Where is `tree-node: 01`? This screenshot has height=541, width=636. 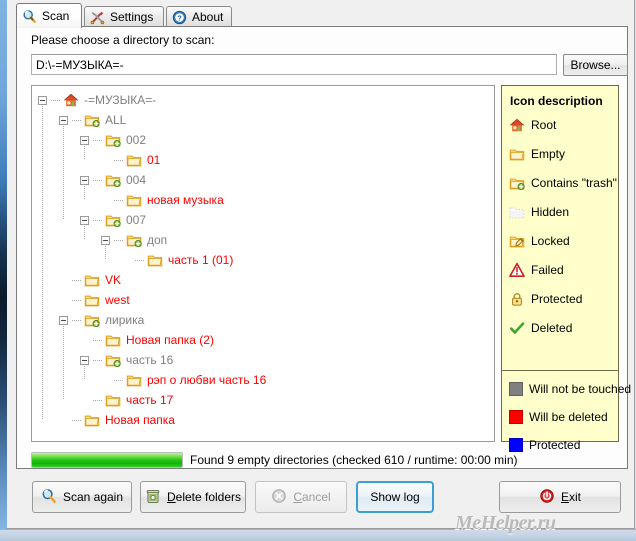
tree-node: 01 is located at coordinates (263, 160).